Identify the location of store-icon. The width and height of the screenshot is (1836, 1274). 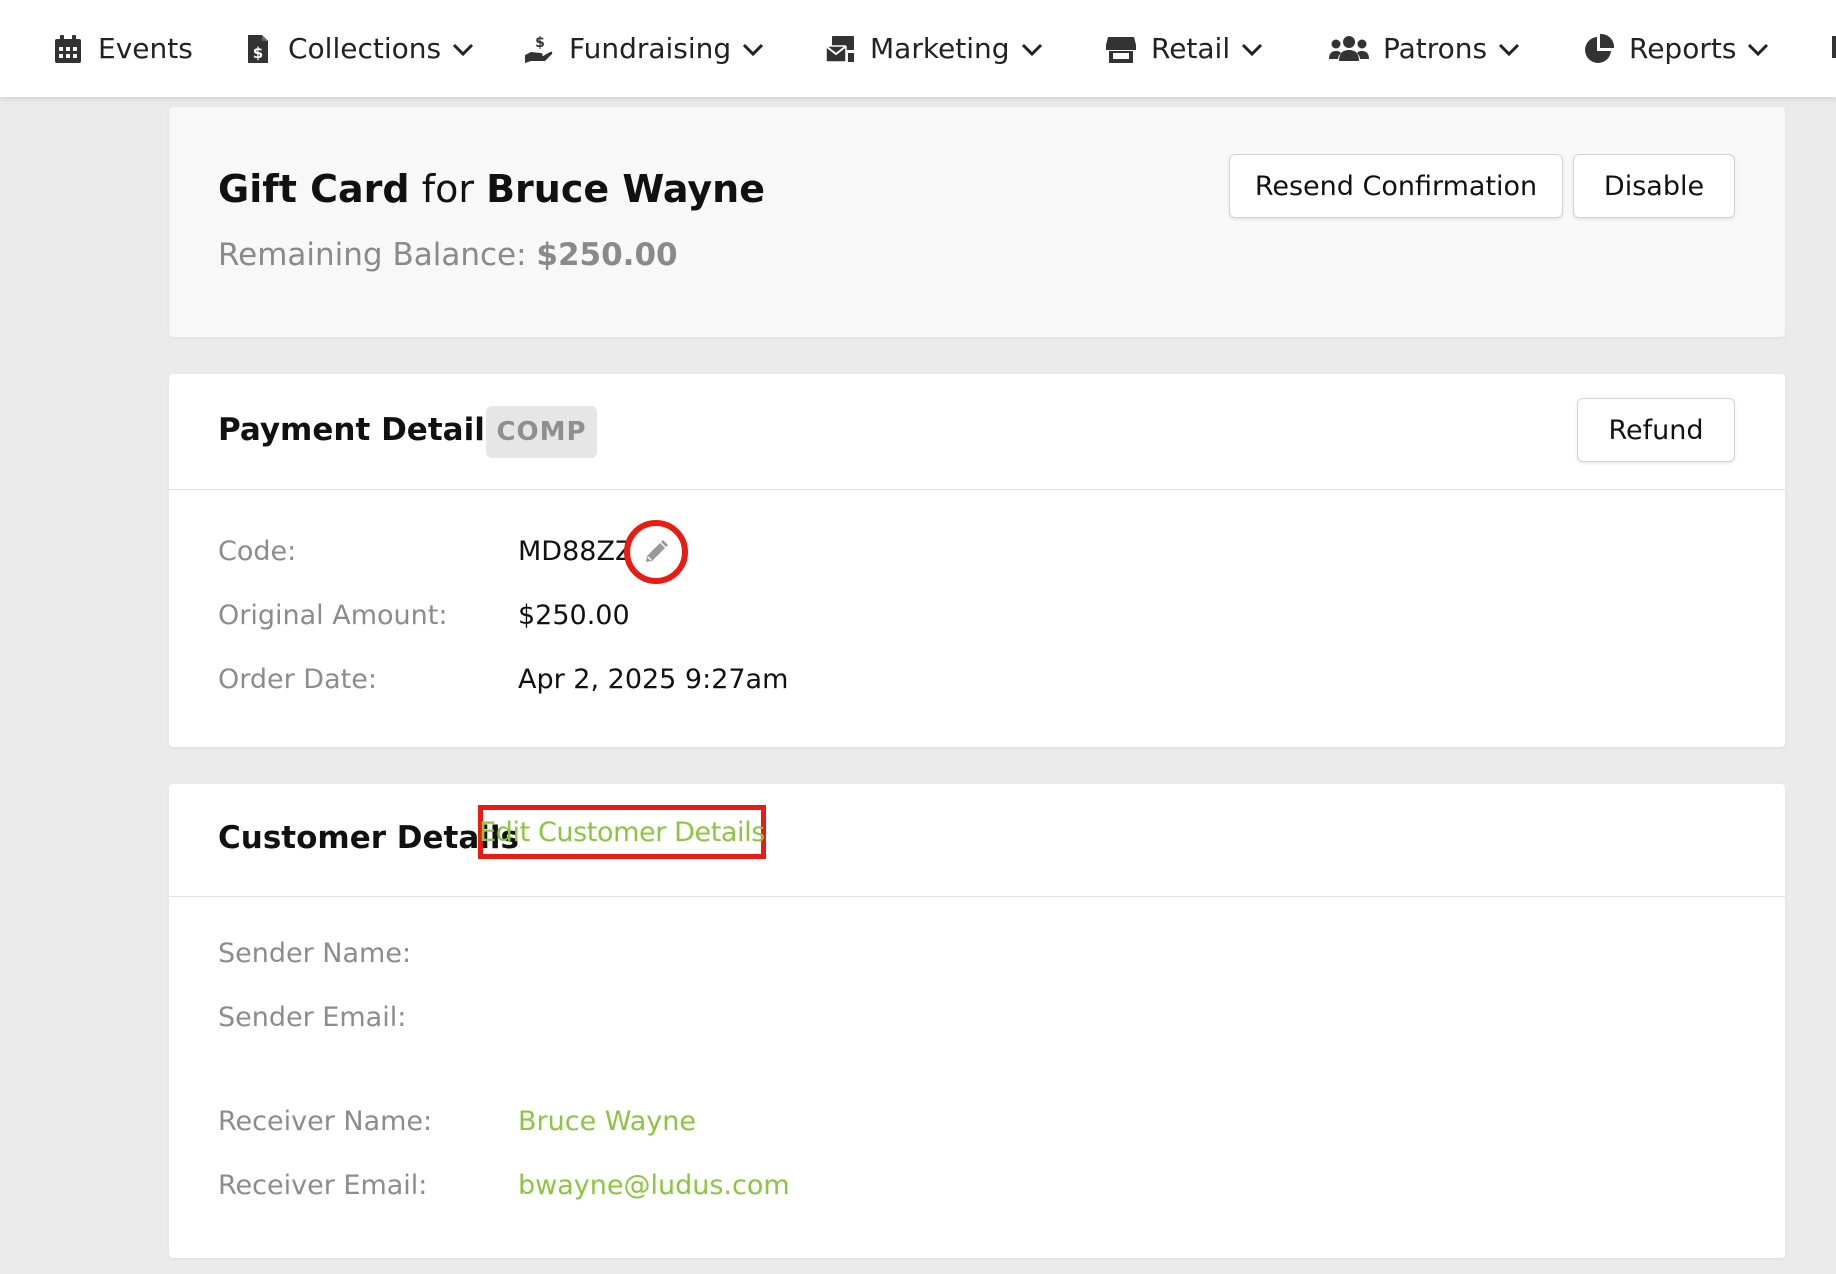
(1121, 49).